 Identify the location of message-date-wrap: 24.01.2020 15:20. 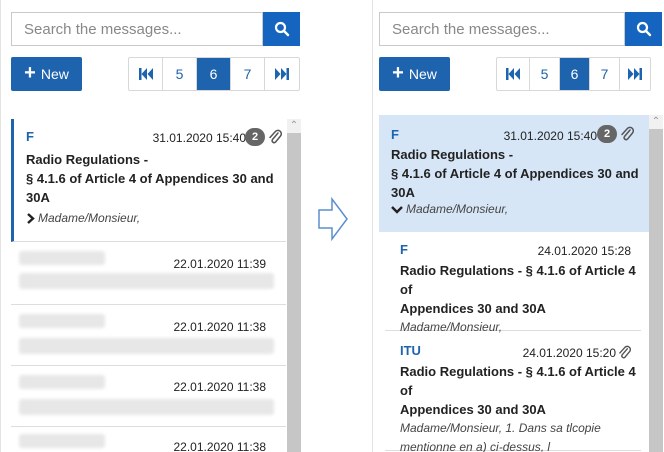
(577, 352).